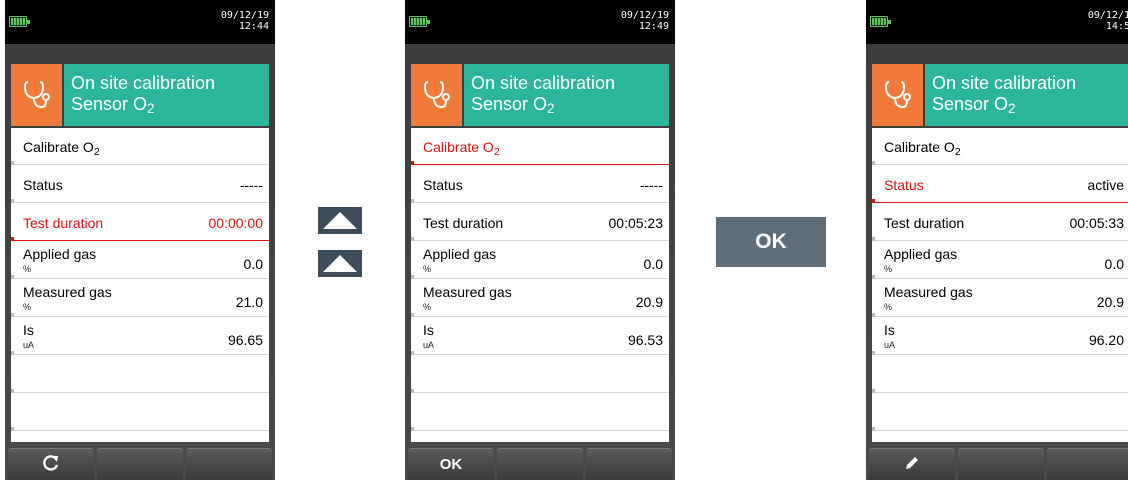 This screenshot has width=1128, height=480. Describe the element at coordinates (245, 340) in the screenshot. I see `row-value: 96.65` at that location.